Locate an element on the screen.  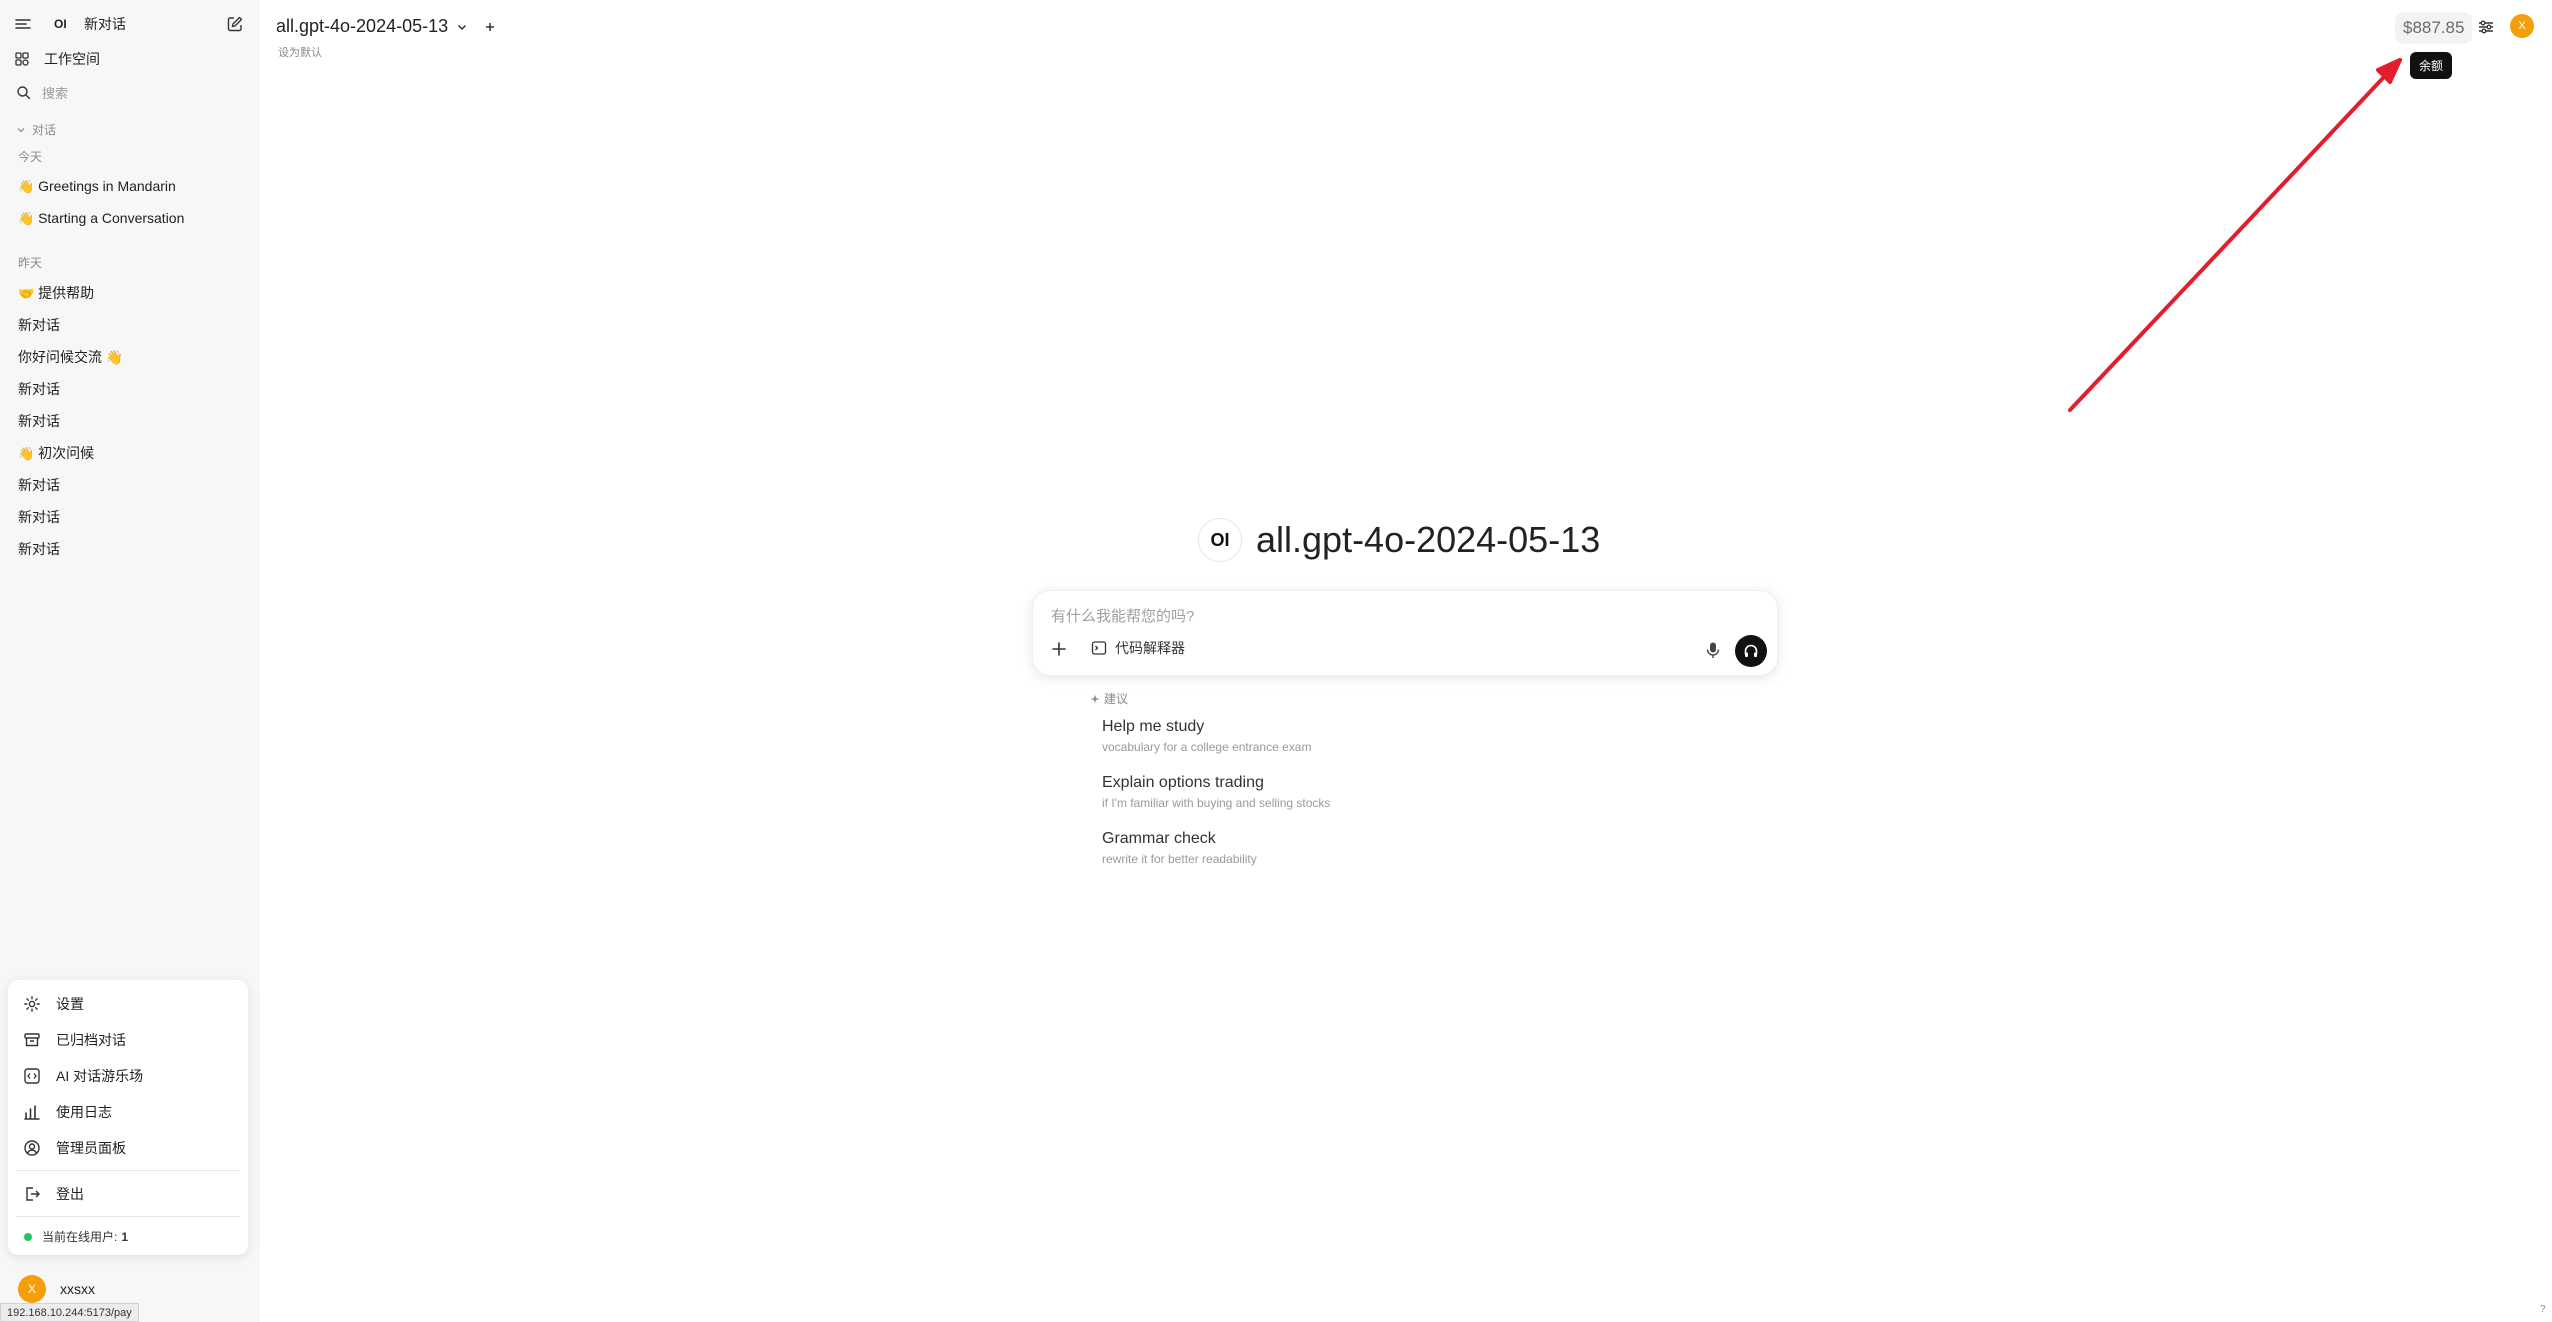
logout-icon is located at coordinates (32, 1194).